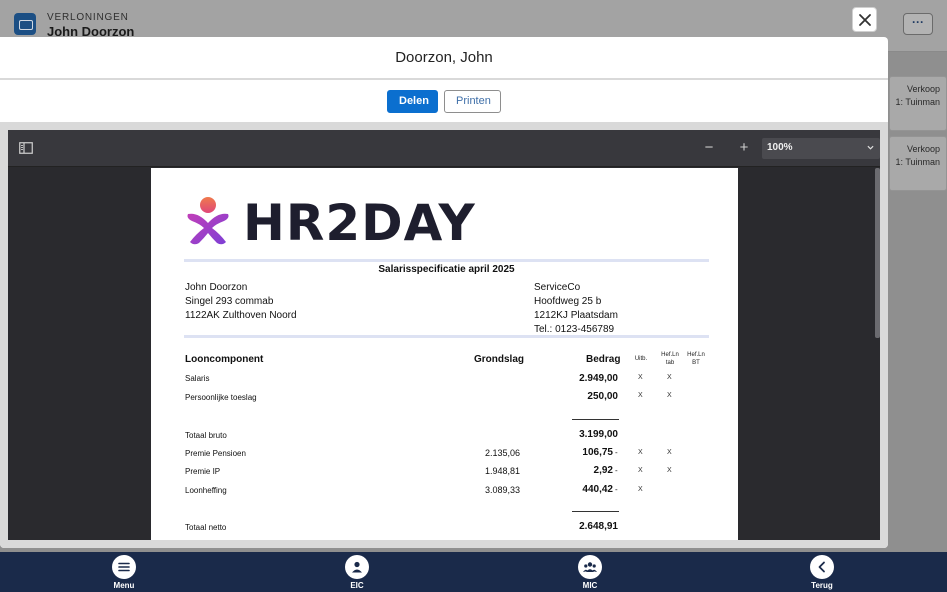 The width and height of the screenshot is (947, 592). What do you see at coordinates (574, 329) in the screenshot?
I see `employer-phone: Tel.: 0123-456789` at bounding box center [574, 329].